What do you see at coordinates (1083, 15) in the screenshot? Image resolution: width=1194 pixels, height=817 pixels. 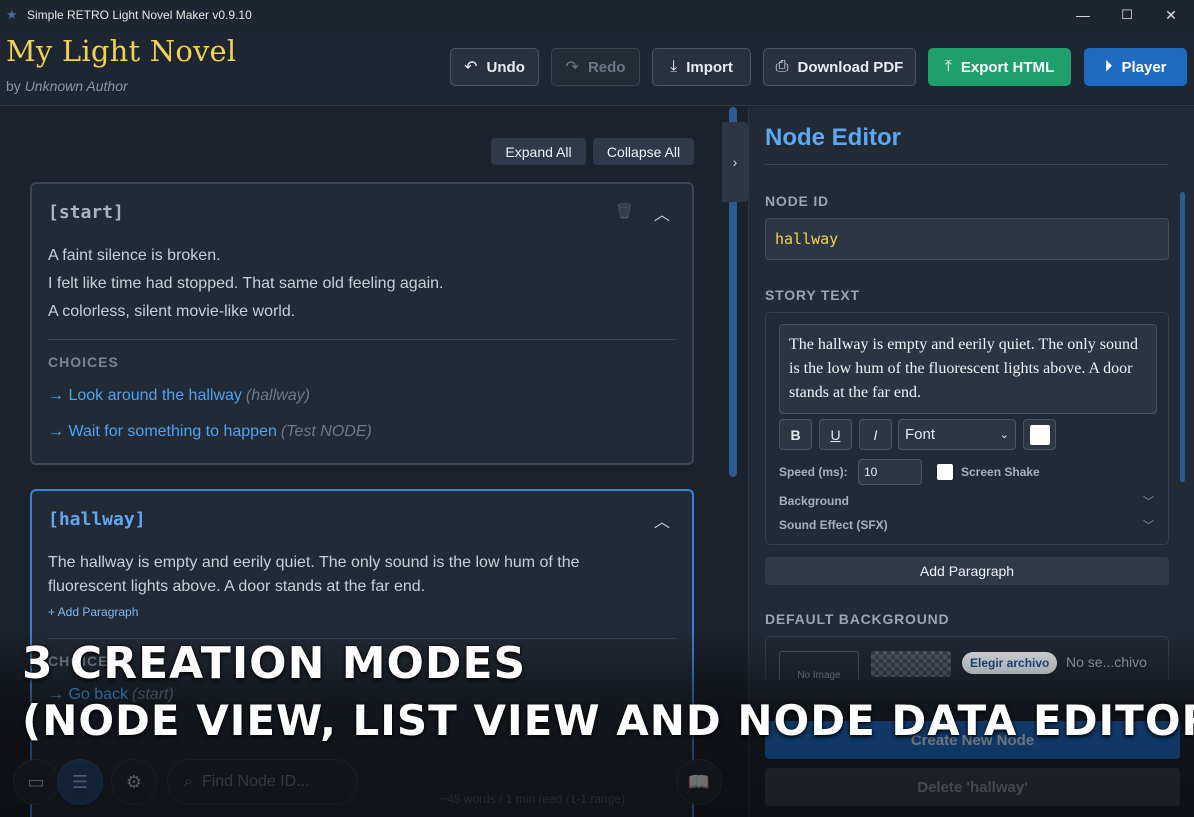 I see `minimize-button: —` at bounding box center [1083, 15].